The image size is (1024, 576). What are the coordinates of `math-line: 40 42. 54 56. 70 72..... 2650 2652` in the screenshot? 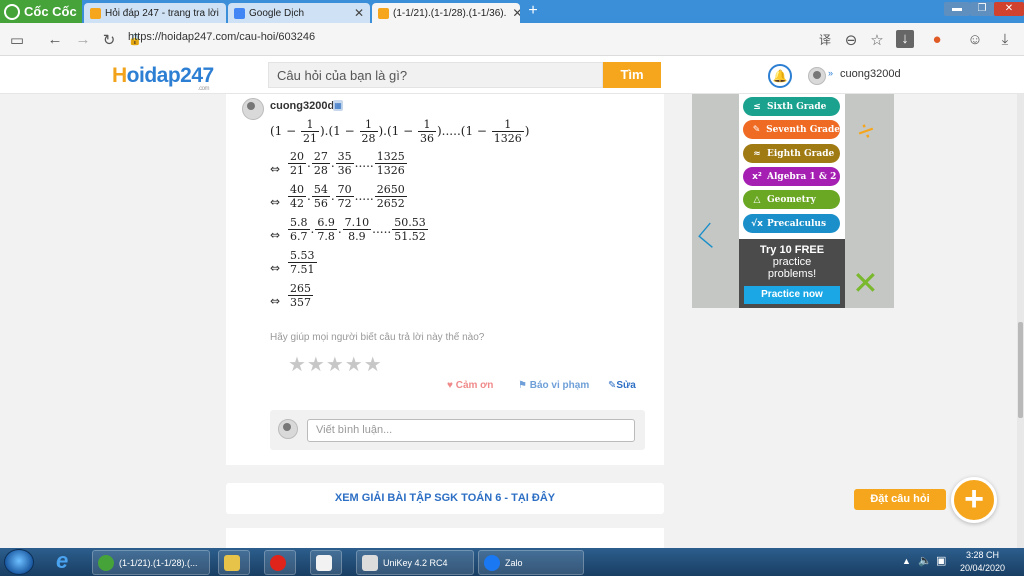 It's located at (347, 196).